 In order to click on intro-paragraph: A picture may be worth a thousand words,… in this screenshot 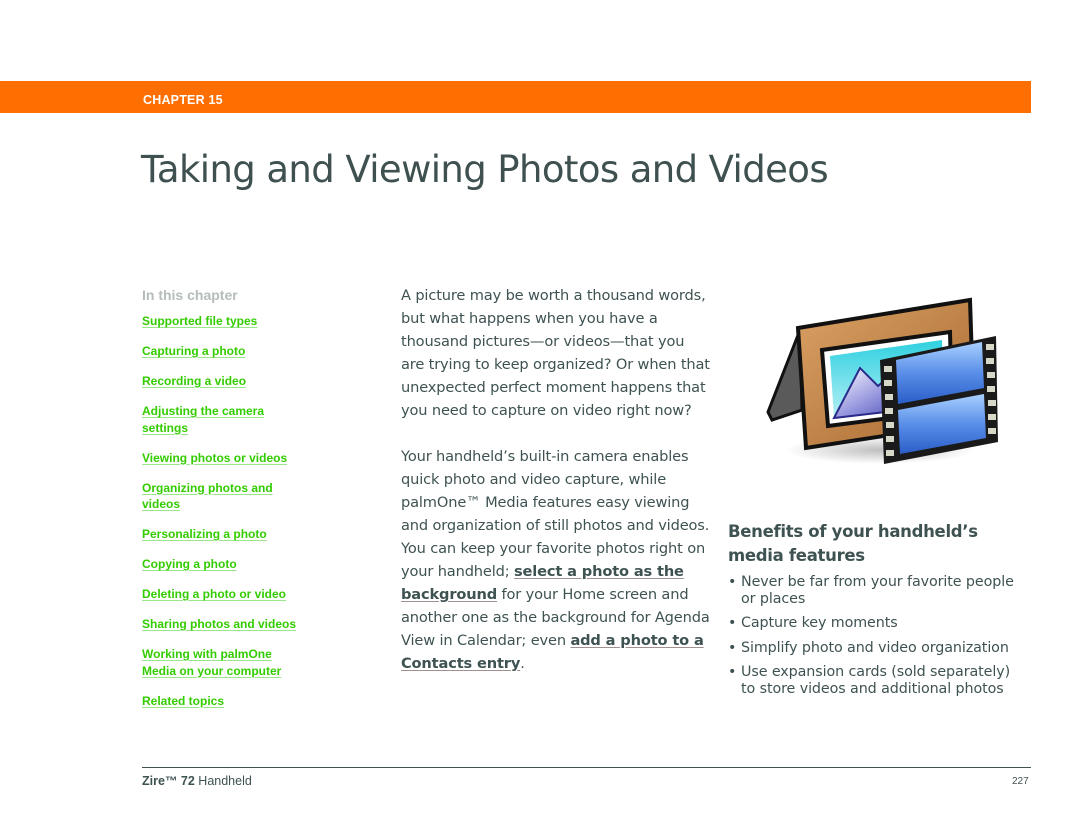, I will do `click(555, 353)`.